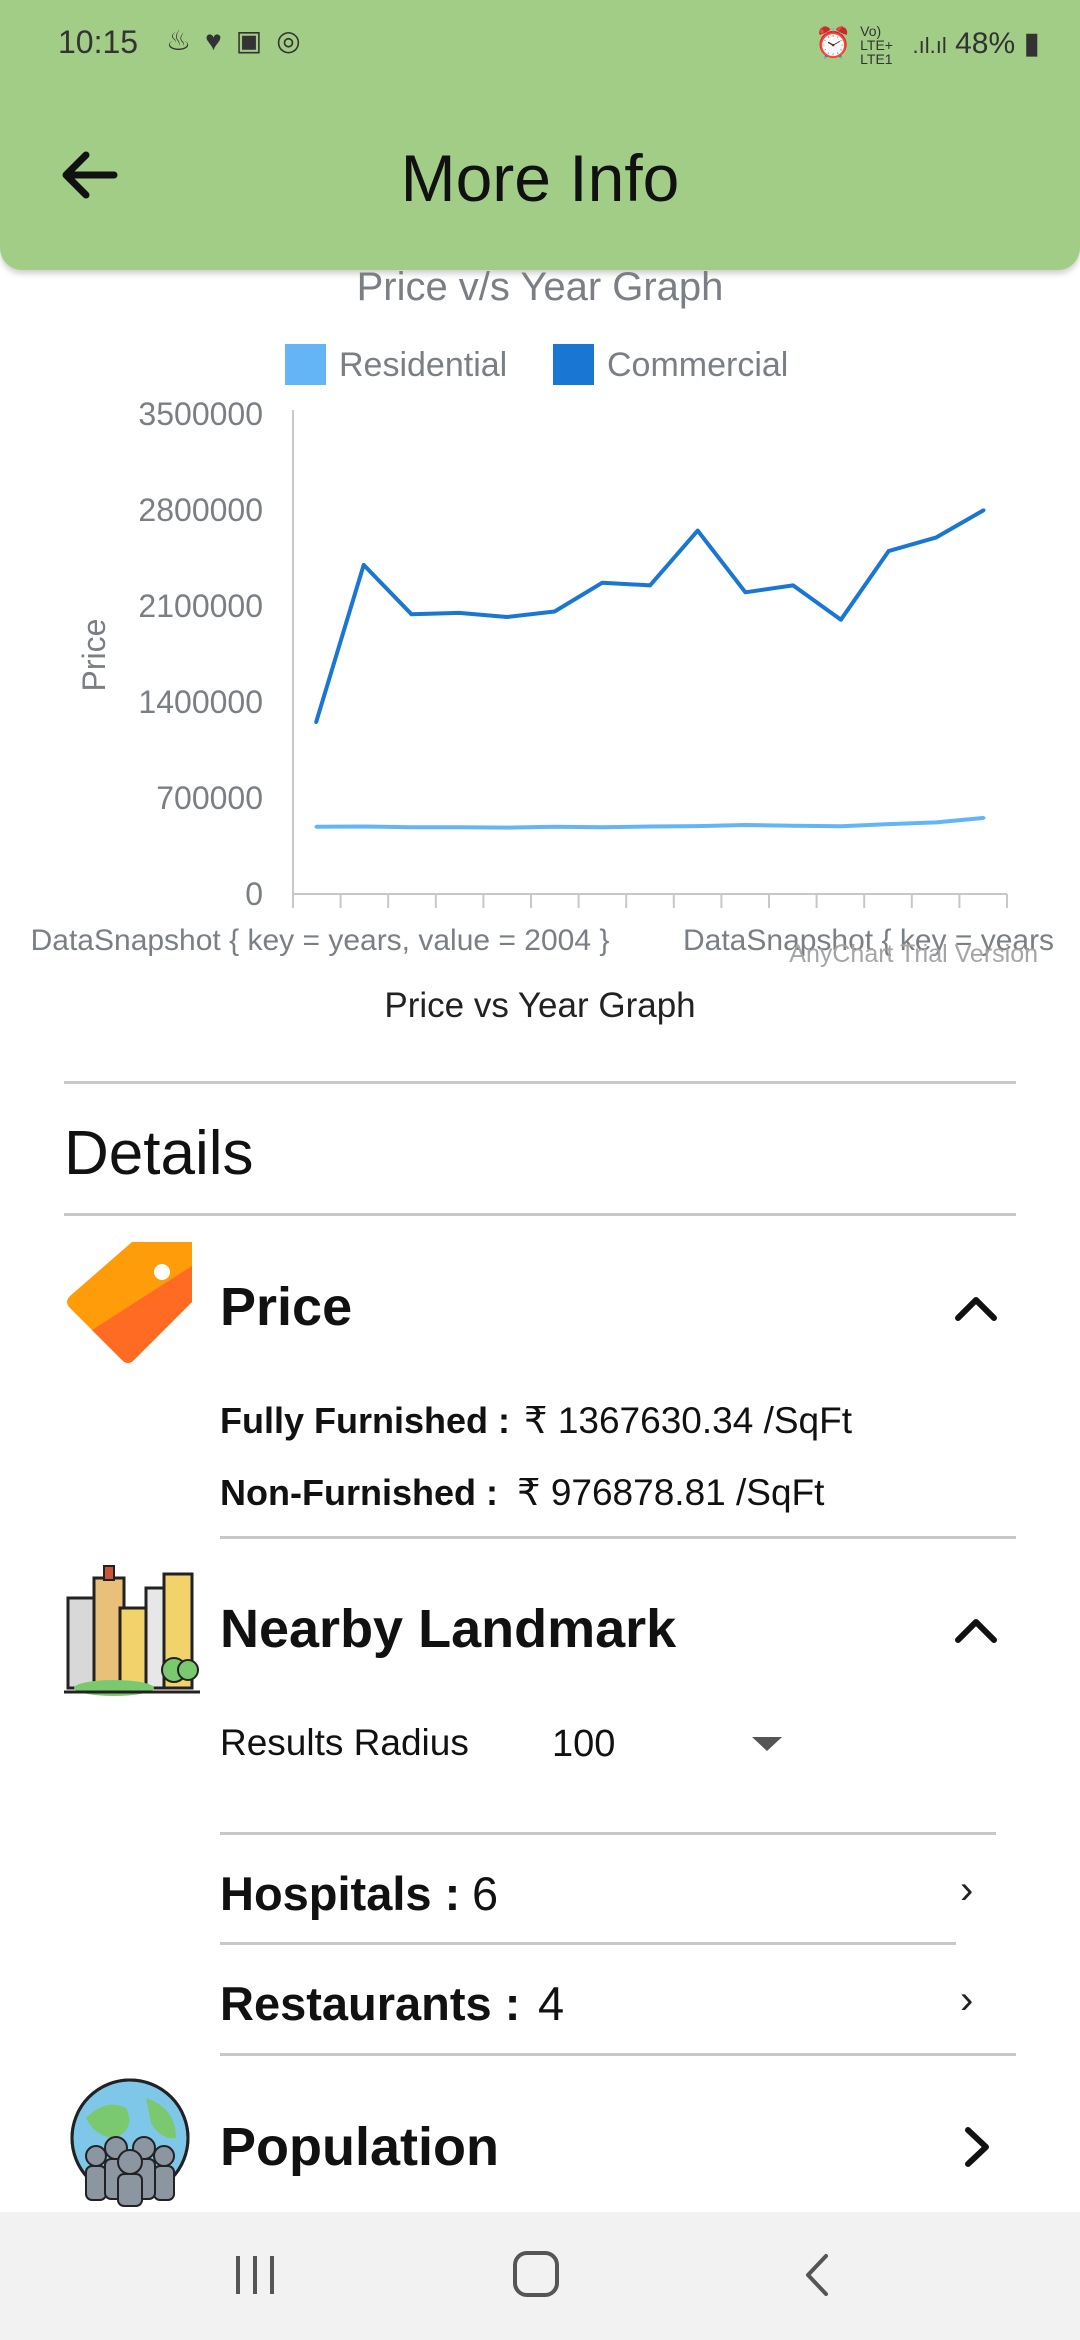 Image resolution: width=1080 pixels, height=2340 pixels. Describe the element at coordinates (200, 654) in the screenshot. I see `y-axis-ticks: 3500000 2800000 2100000 1400000 700000 0` at that location.